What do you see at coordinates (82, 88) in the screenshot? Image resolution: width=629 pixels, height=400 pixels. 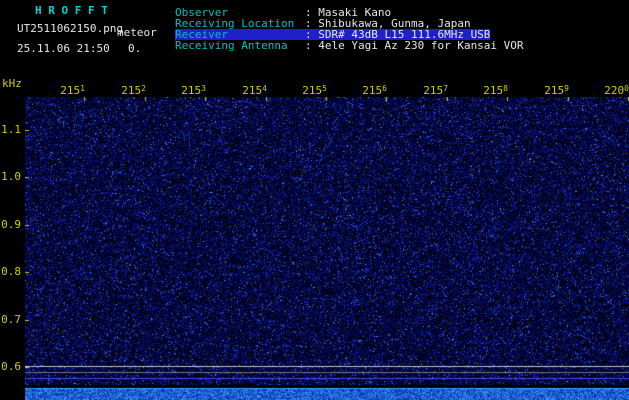 I see `x-tick-sup: 1` at bounding box center [82, 88].